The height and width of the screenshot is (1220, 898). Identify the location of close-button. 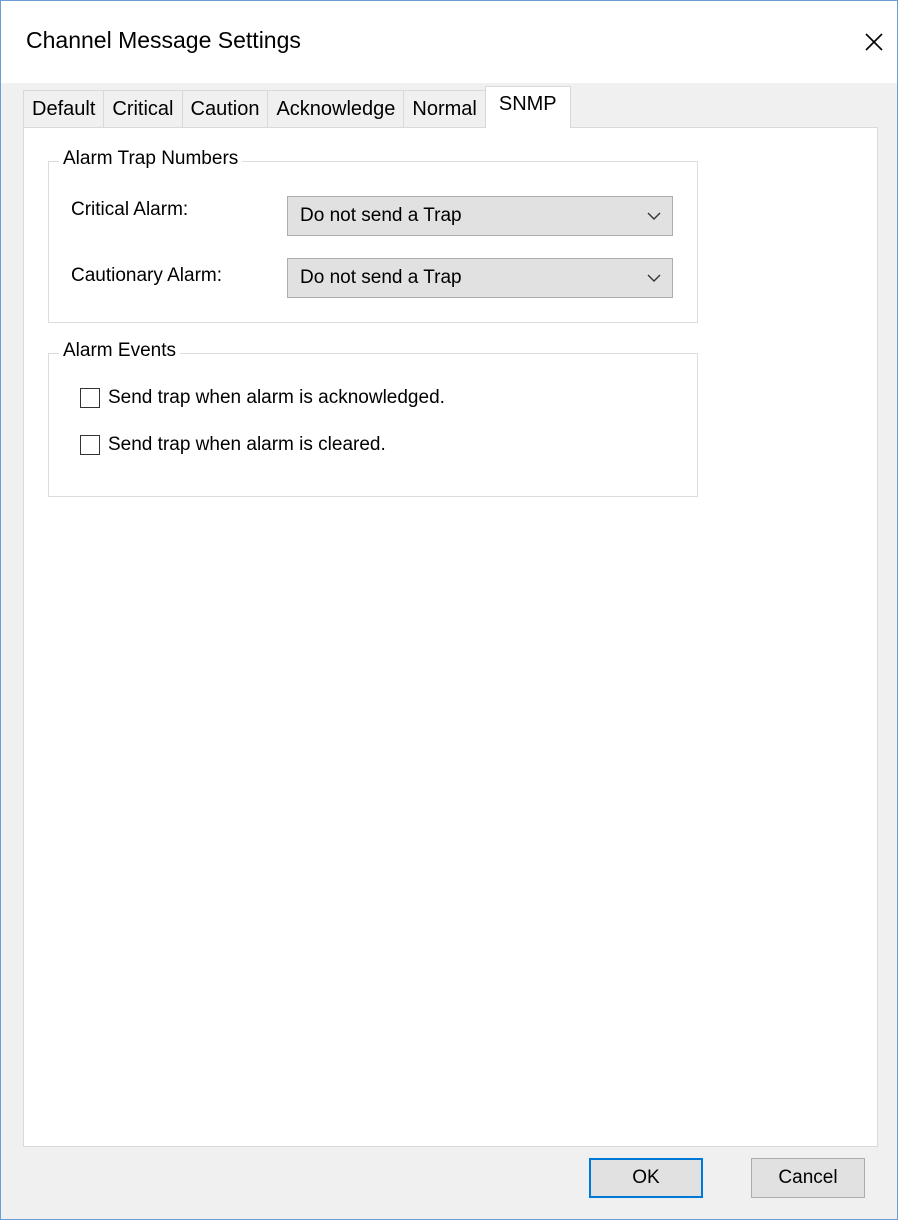
(874, 42).